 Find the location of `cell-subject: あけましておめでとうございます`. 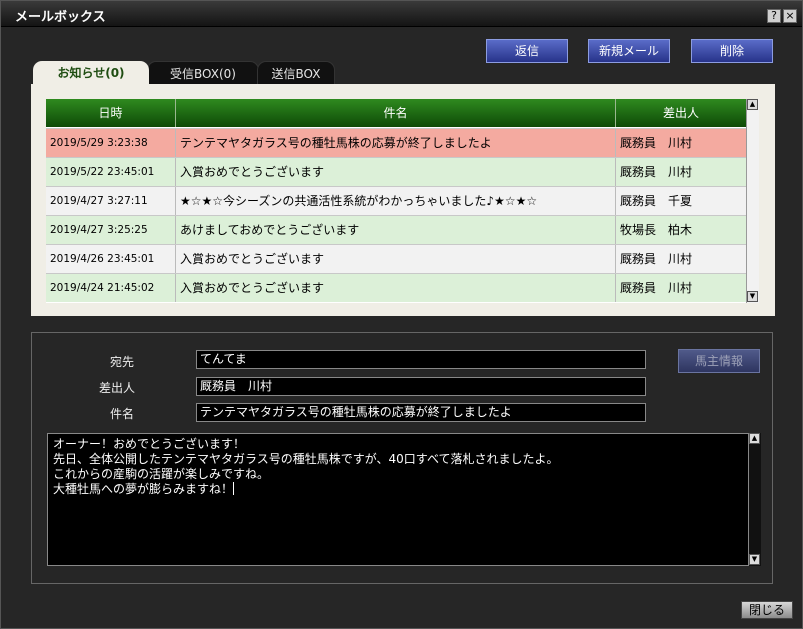

cell-subject: あけましておめでとうございます is located at coordinates (396, 230).